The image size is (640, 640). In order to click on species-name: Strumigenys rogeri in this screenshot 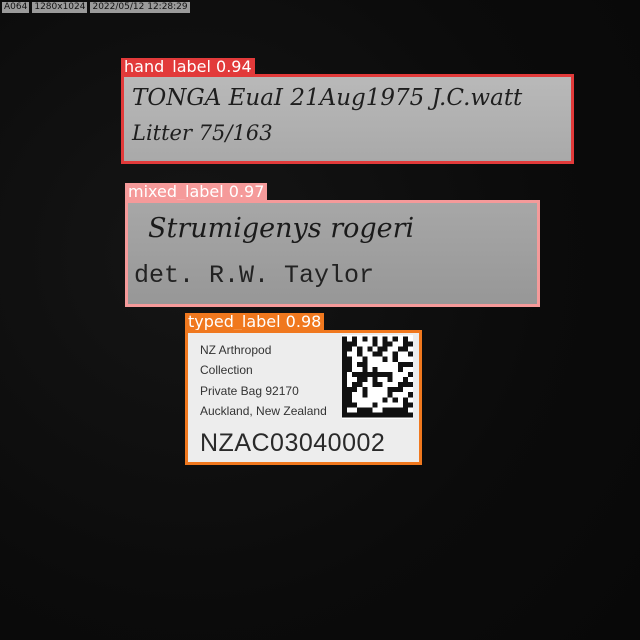, I will do `click(281, 228)`.